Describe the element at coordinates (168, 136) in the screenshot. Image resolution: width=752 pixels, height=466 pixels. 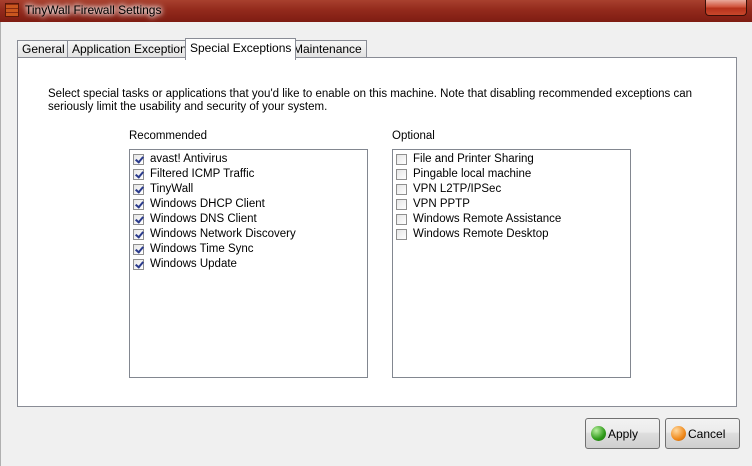
I see `recommended-label: Recommended` at that location.